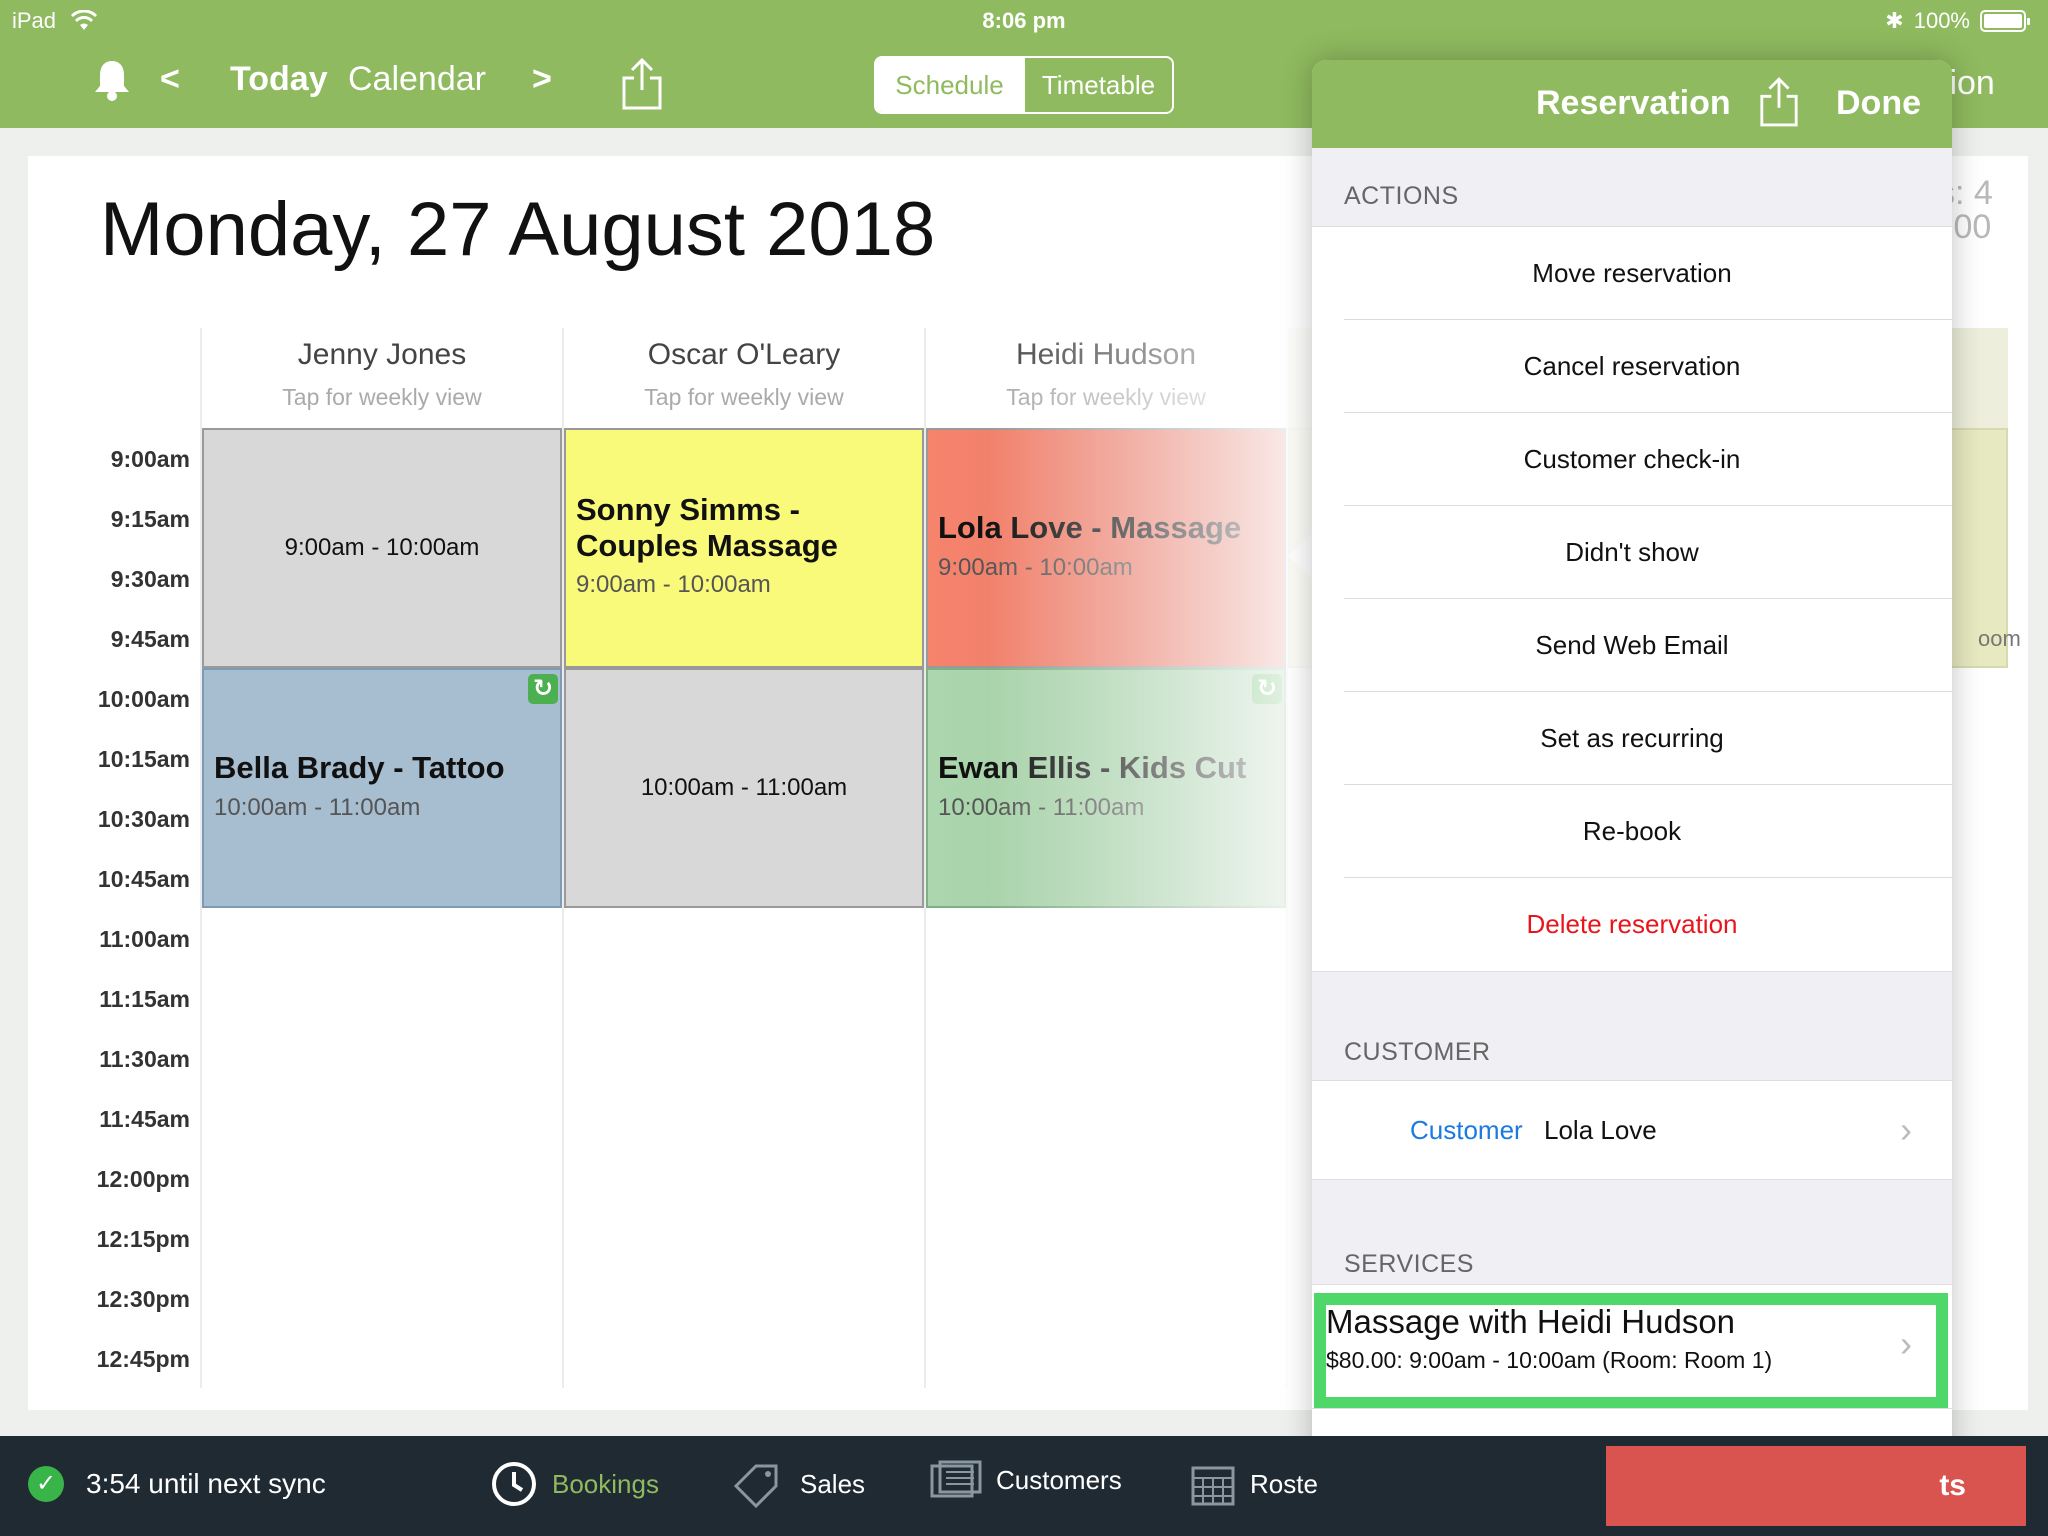  What do you see at coordinates (1059, 1479) in the screenshot?
I see `tab-label: Customers` at bounding box center [1059, 1479].